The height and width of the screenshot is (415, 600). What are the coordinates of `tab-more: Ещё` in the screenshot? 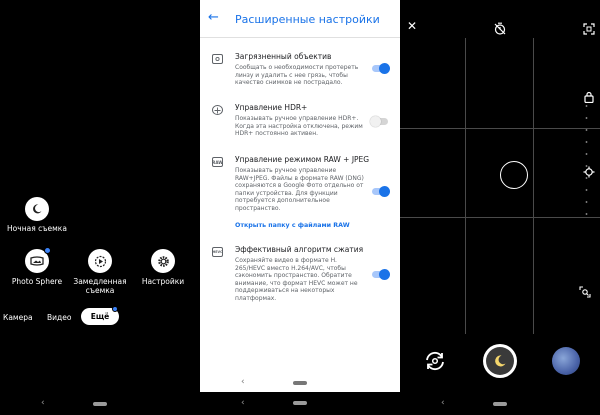 It's located at (100, 315).